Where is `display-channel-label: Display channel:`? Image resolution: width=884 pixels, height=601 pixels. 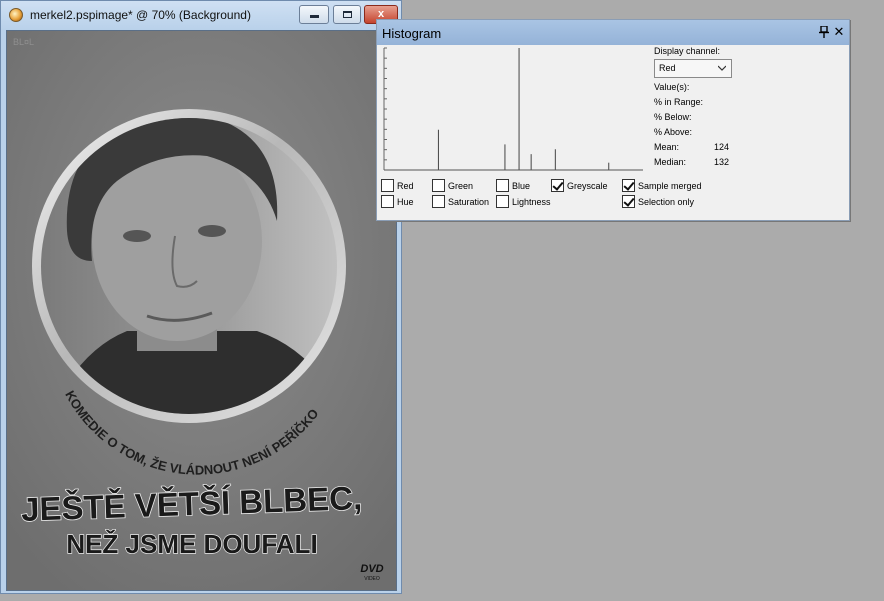
display-channel-label: Display channel: is located at coordinates (687, 51).